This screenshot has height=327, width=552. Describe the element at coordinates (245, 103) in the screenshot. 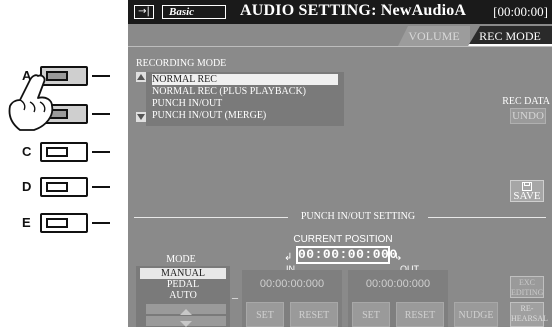

I see `recording-mode-item-punch-in-out: PUNCH IN/OUT` at that location.